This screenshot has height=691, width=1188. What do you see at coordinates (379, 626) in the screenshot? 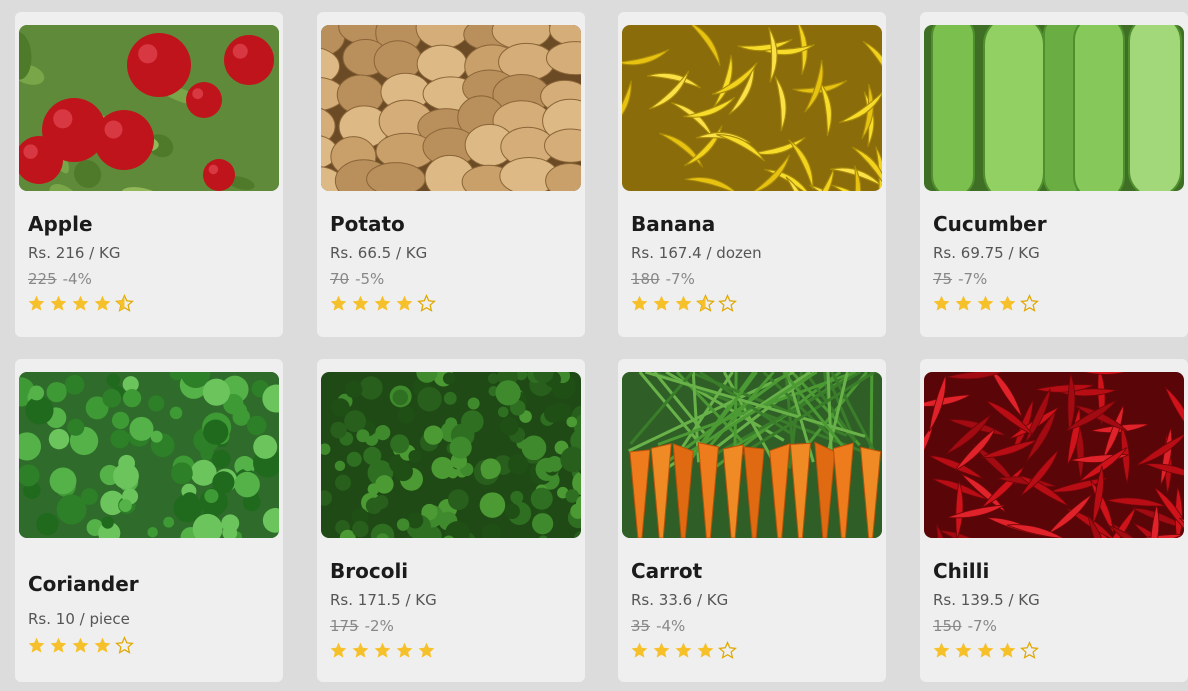
I see `discount-percent: -2%` at bounding box center [379, 626].